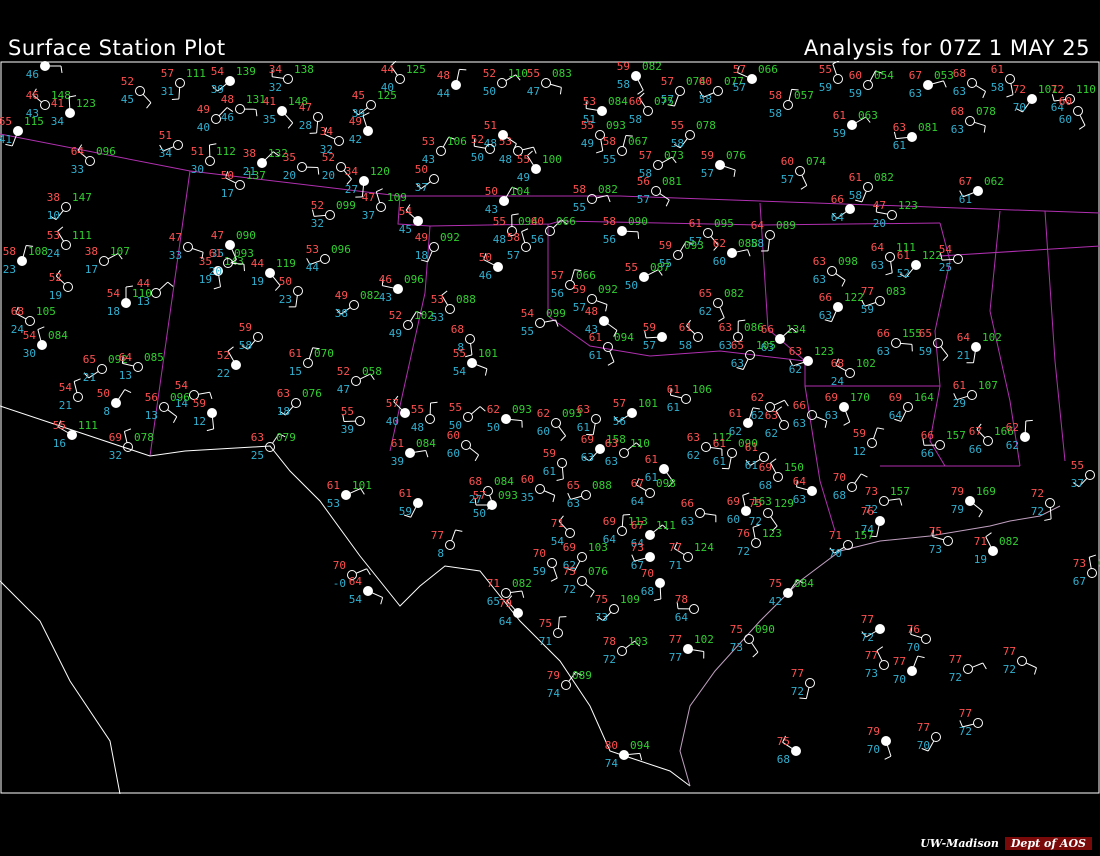  What do you see at coordinates (639, 77) in the screenshot?
I see `station-model: 59 58 082` at bounding box center [639, 77].